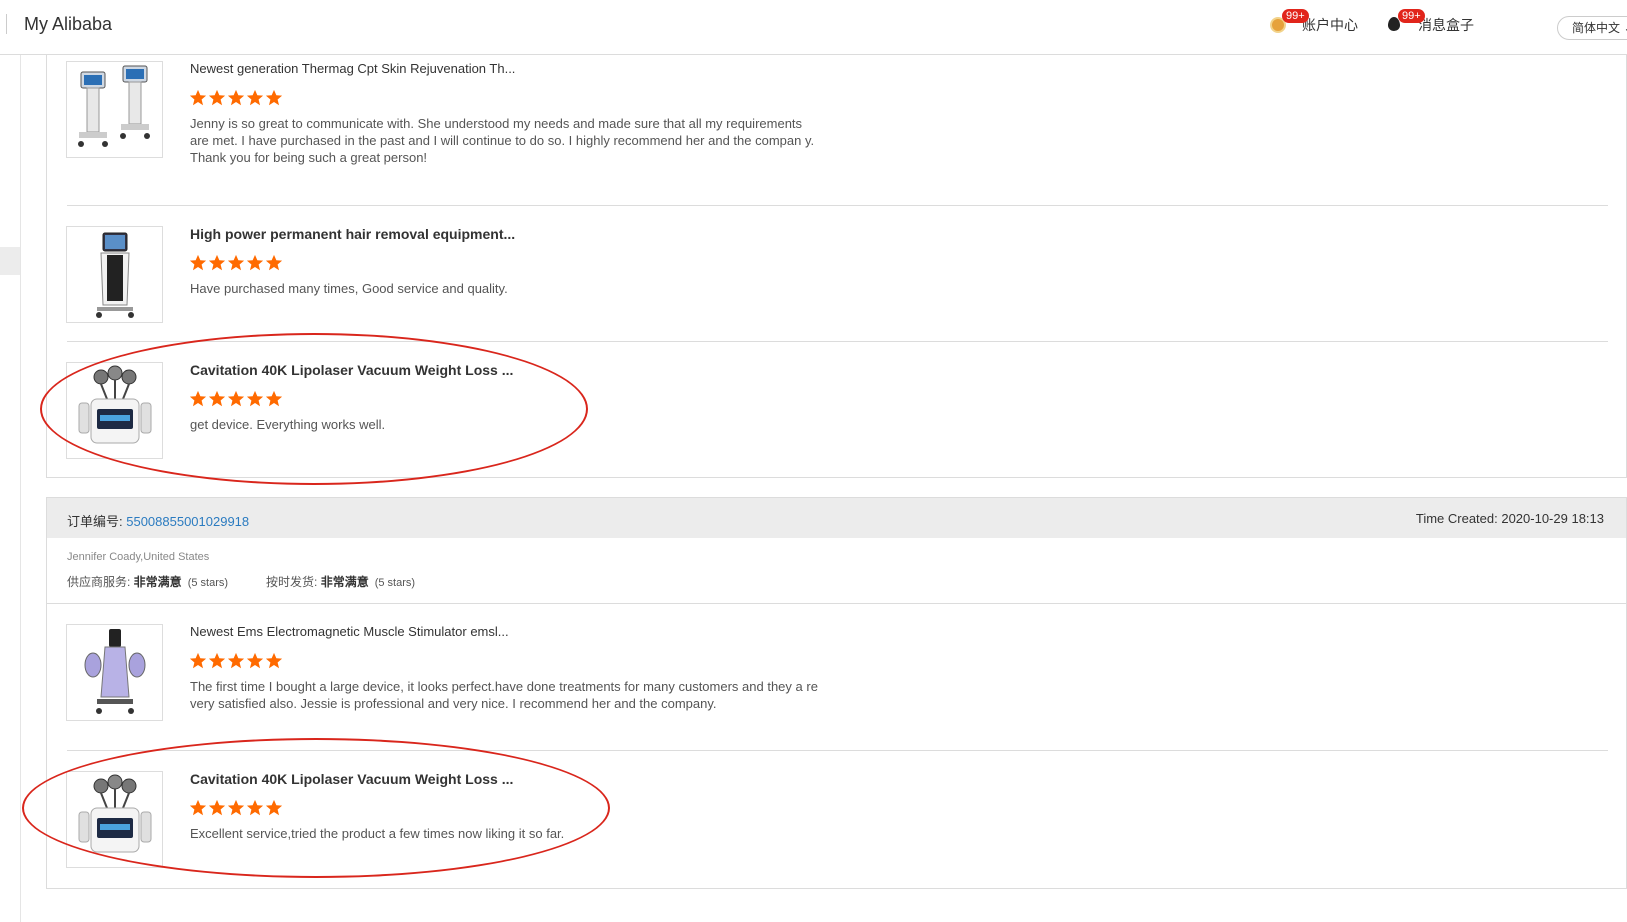  I want to click on account-center-link: 99+ 账户中心, so click(1314, 22).